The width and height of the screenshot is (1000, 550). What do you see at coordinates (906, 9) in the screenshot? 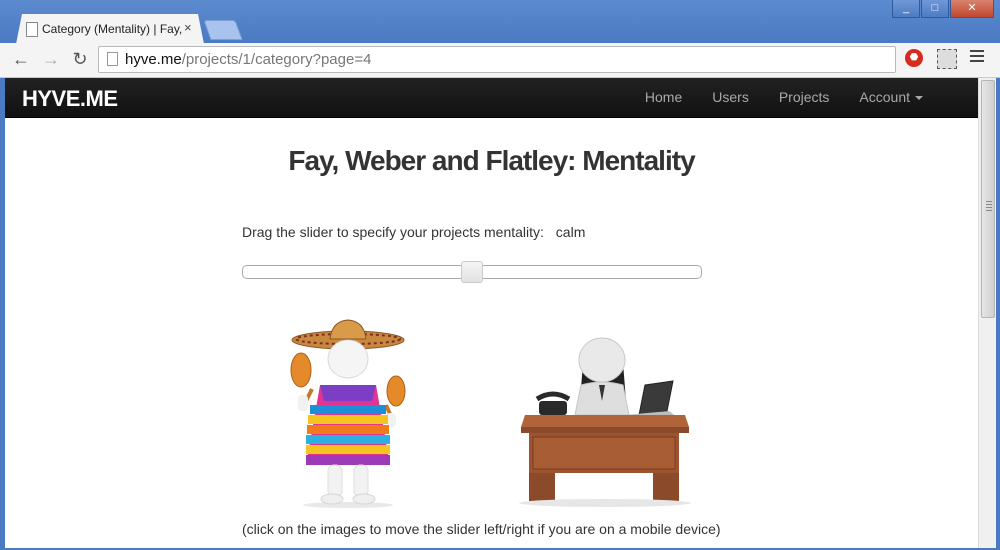
I see `minimize-button: _` at bounding box center [906, 9].